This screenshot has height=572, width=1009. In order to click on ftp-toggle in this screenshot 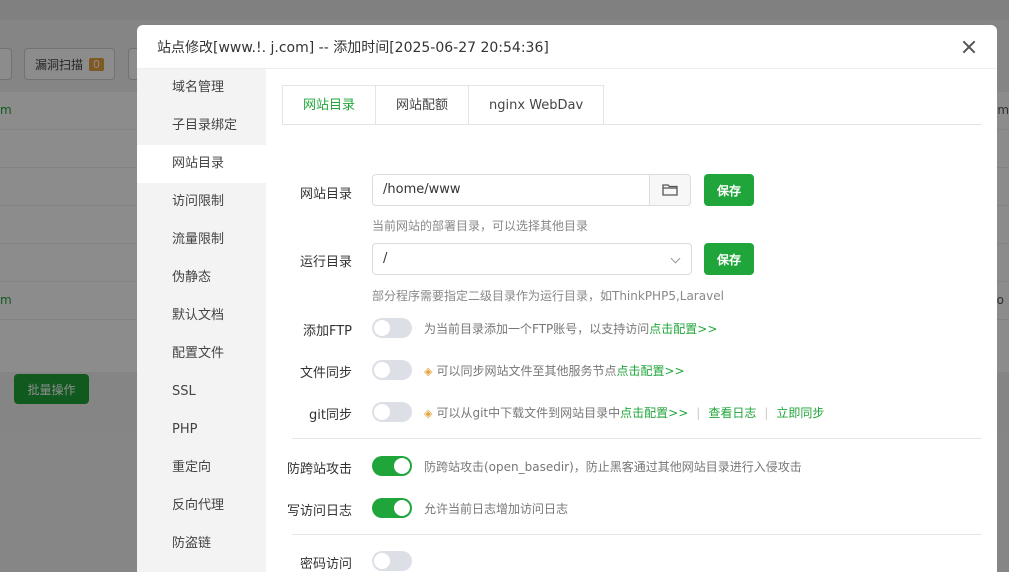, I will do `click(392, 328)`.